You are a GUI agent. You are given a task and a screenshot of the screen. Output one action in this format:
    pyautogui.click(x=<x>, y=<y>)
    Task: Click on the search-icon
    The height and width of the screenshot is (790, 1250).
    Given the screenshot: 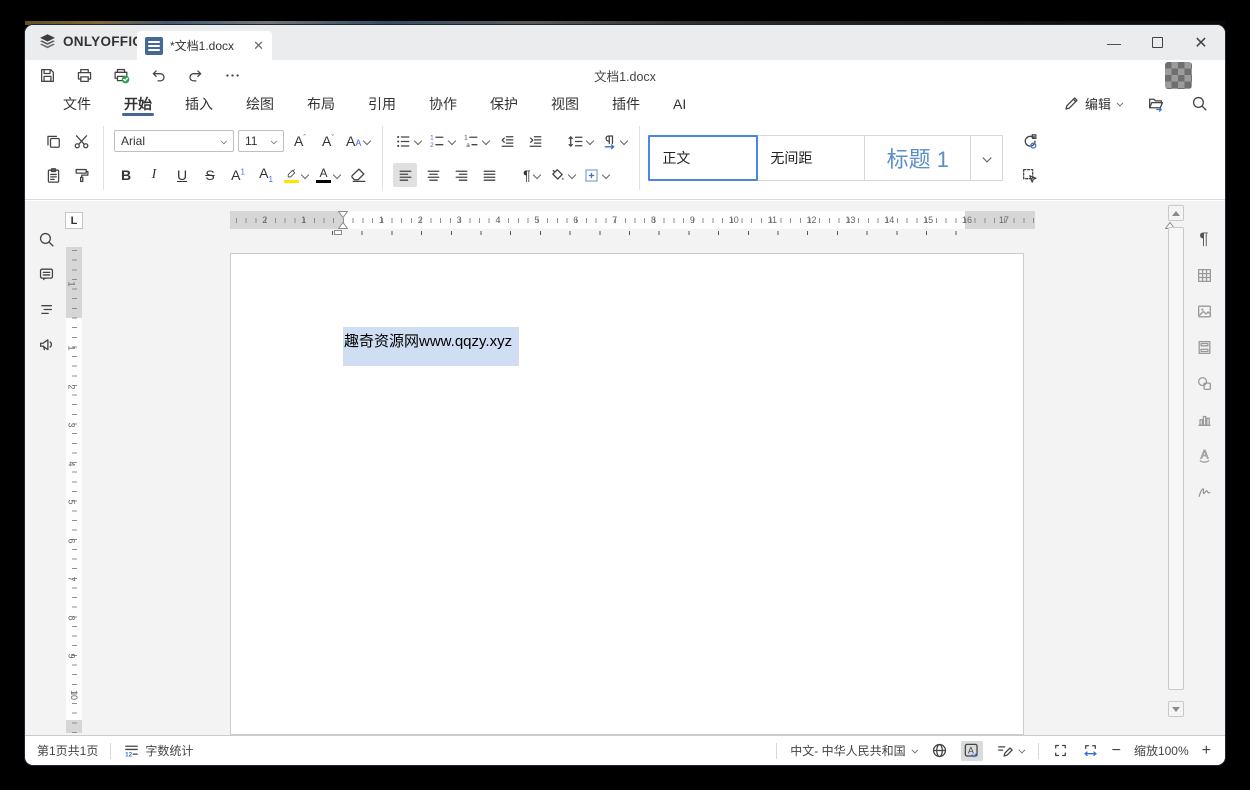 What is the action you would take?
    pyautogui.click(x=1199, y=104)
    